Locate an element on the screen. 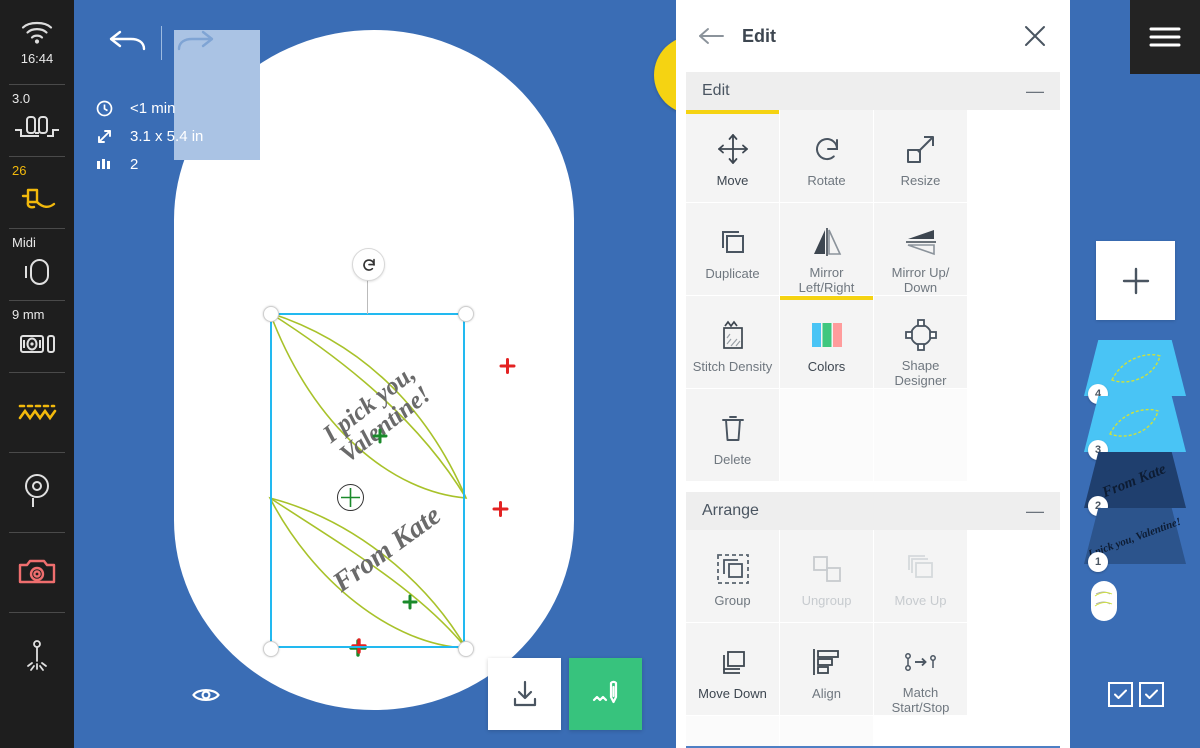 Image resolution: width=1200 pixels, height=748 pixels. edit-pencil-fab is located at coordinates (665, 75).